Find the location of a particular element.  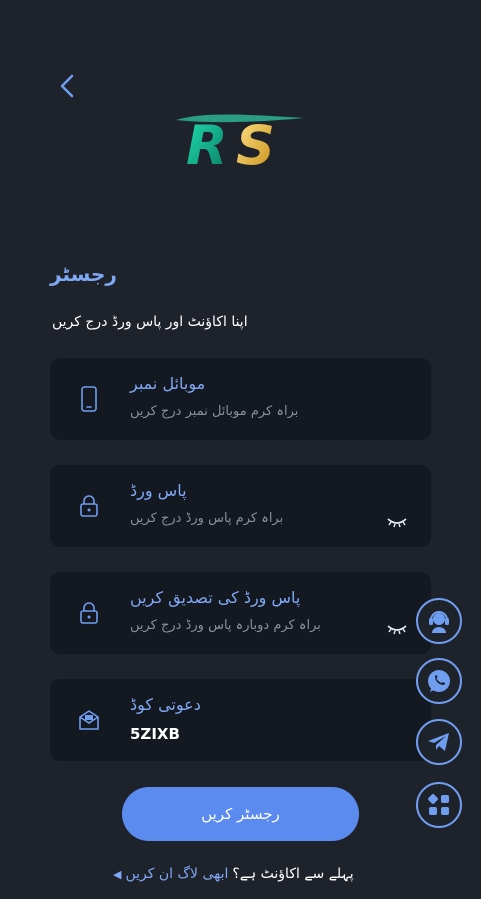

whatsapp-button is located at coordinates (439, 681).